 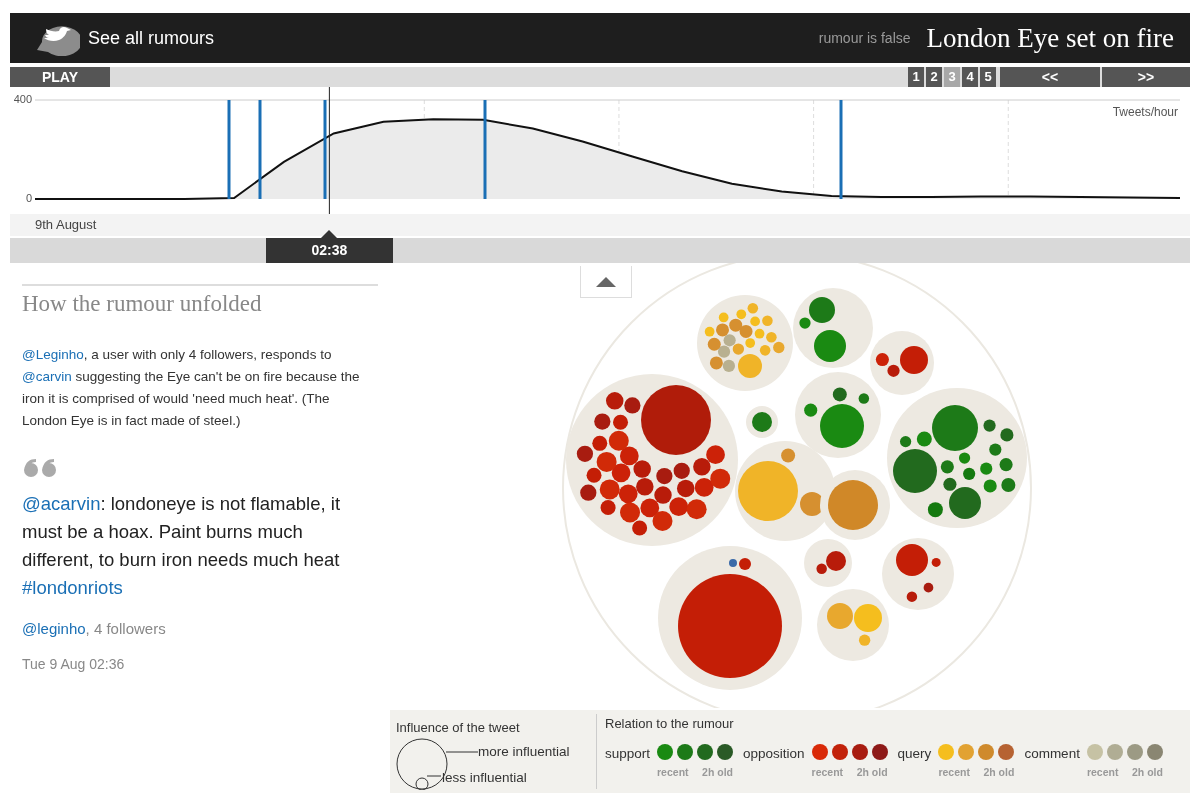 I want to click on time-slider: 02:38, so click(x=600, y=250).